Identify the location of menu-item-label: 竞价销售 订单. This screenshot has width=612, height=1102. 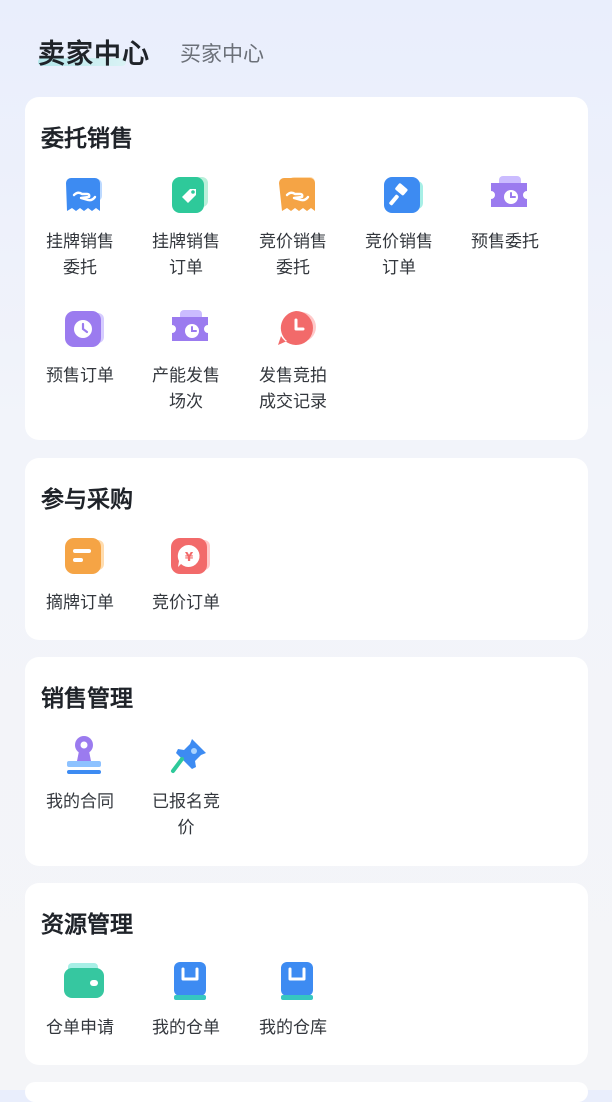
(399, 255).